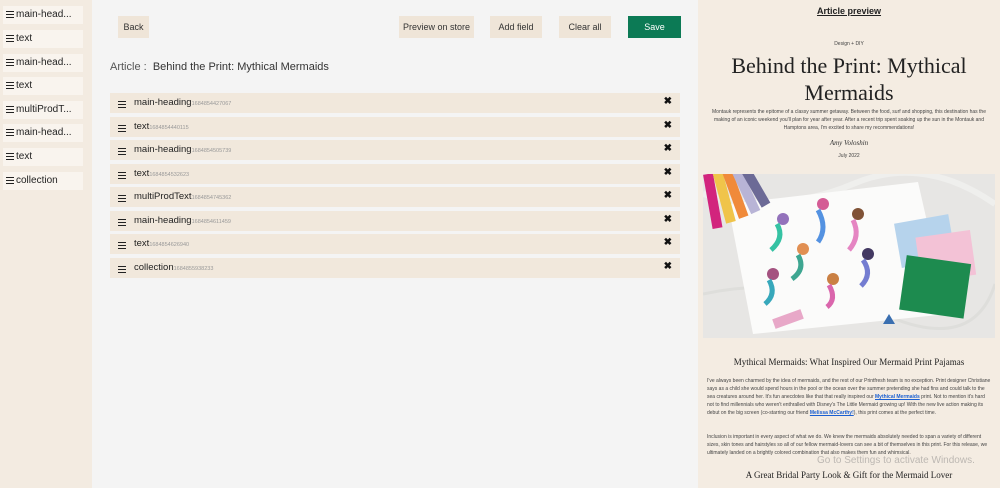 This screenshot has height=488, width=1000. What do you see at coordinates (395, 174) in the screenshot?
I see `field-row: text1684854532623 ✖` at bounding box center [395, 174].